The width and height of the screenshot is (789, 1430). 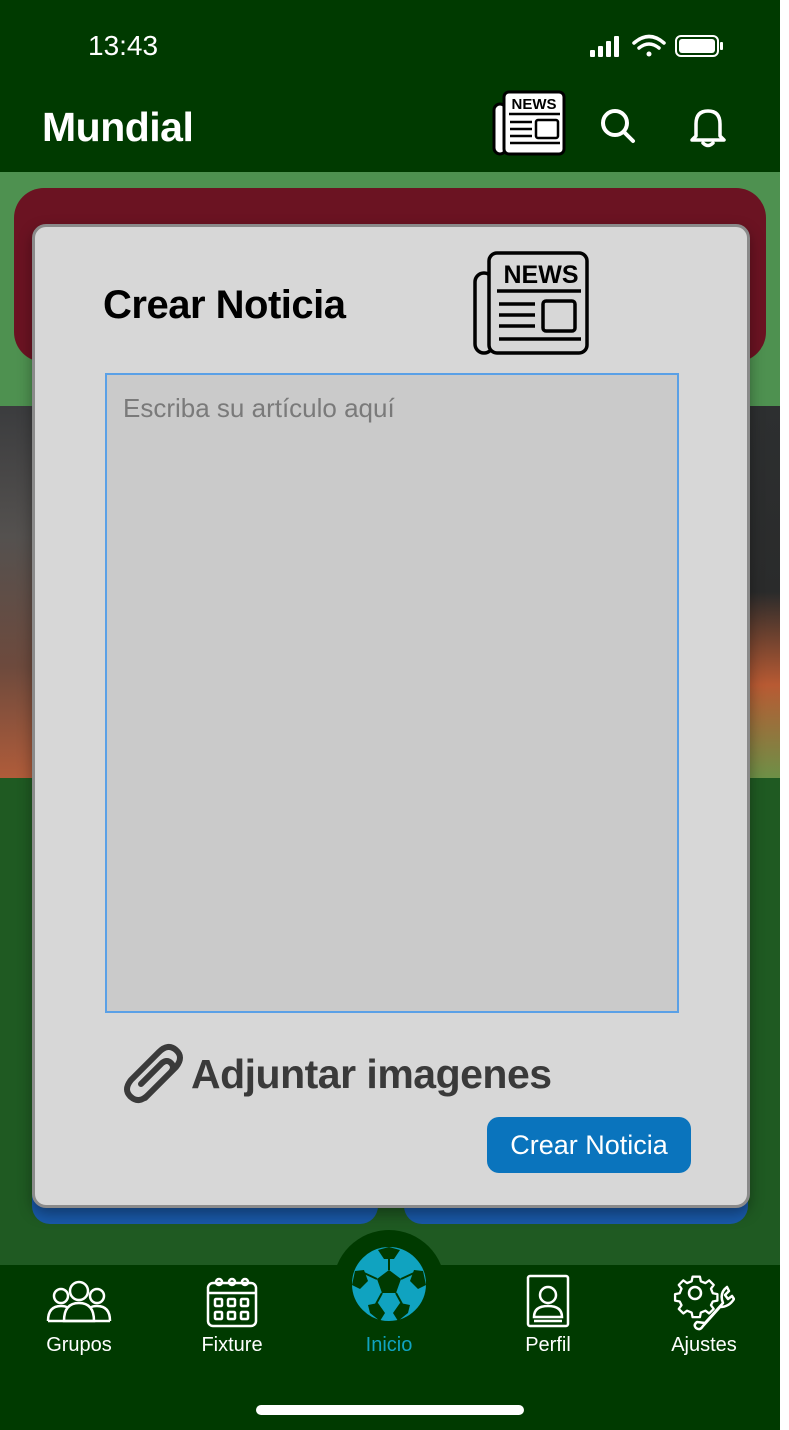 I want to click on group-icon, so click(x=79, y=1301).